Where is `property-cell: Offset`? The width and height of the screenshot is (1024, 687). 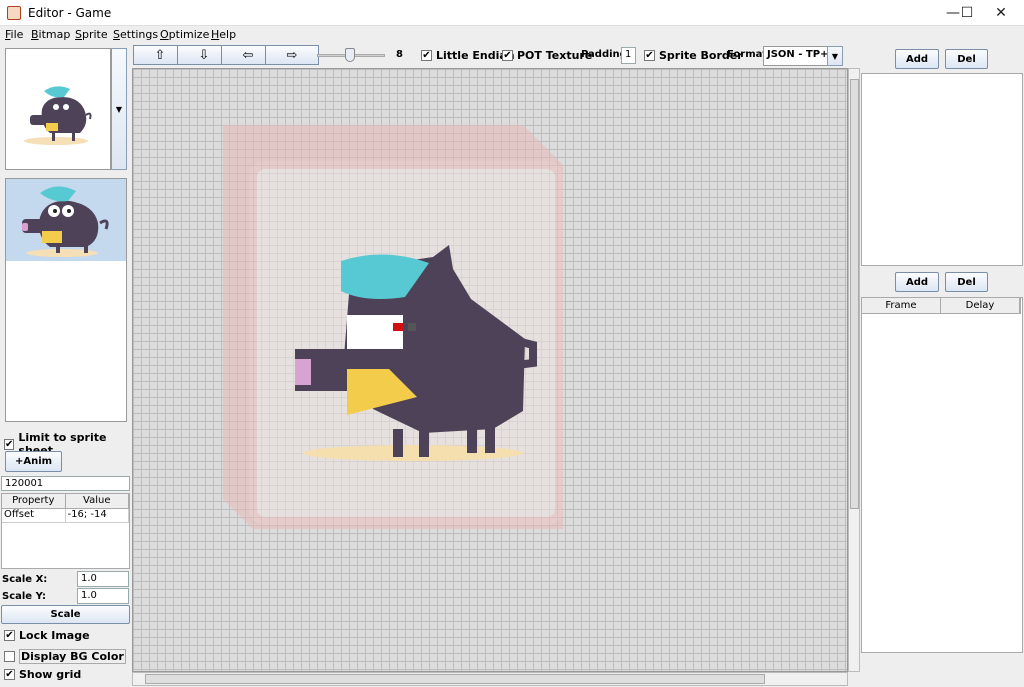
property-cell: Offset is located at coordinates (34, 515).